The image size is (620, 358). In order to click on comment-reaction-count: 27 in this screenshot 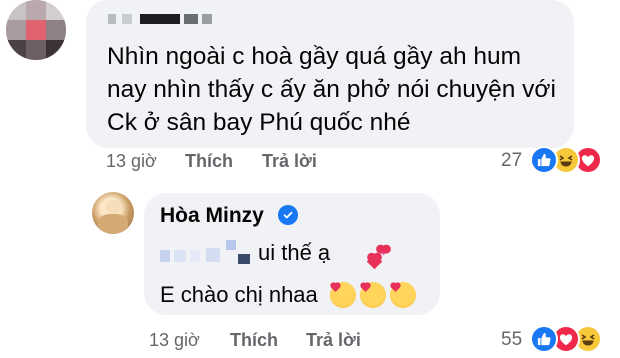, I will do `click(511, 161)`.